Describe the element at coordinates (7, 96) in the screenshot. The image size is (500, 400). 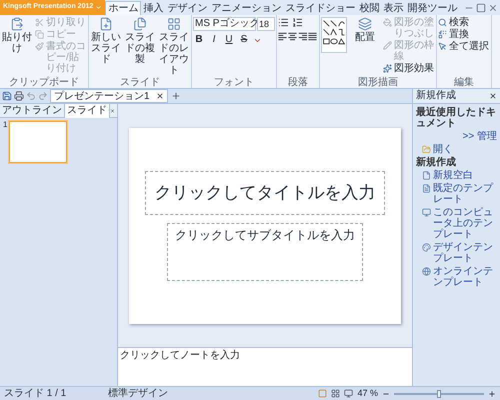
I see `save-icon` at that location.